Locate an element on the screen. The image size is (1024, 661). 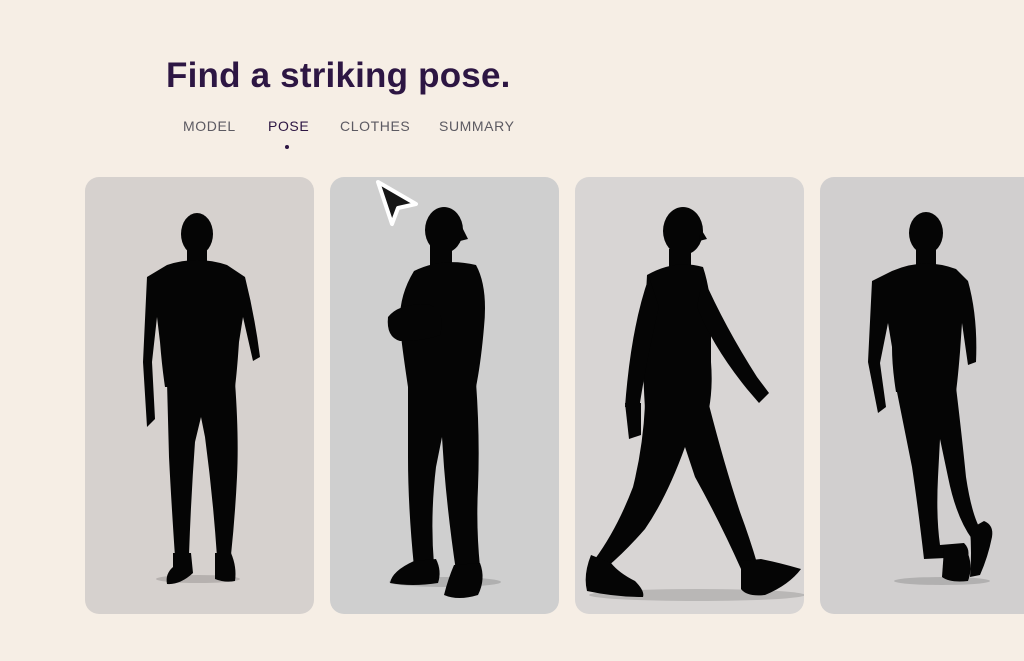
pose-card-standing is located at coordinates (199, 395).